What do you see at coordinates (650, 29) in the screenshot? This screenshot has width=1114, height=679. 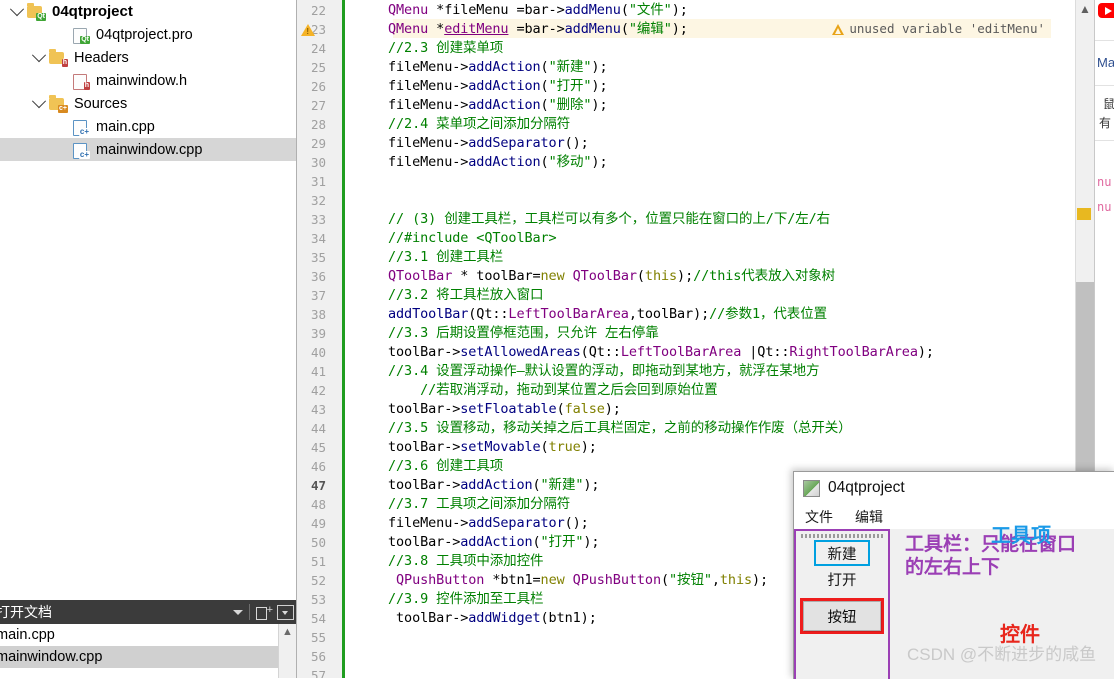 I see `code-token: "编辑"` at bounding box center [650, 29].